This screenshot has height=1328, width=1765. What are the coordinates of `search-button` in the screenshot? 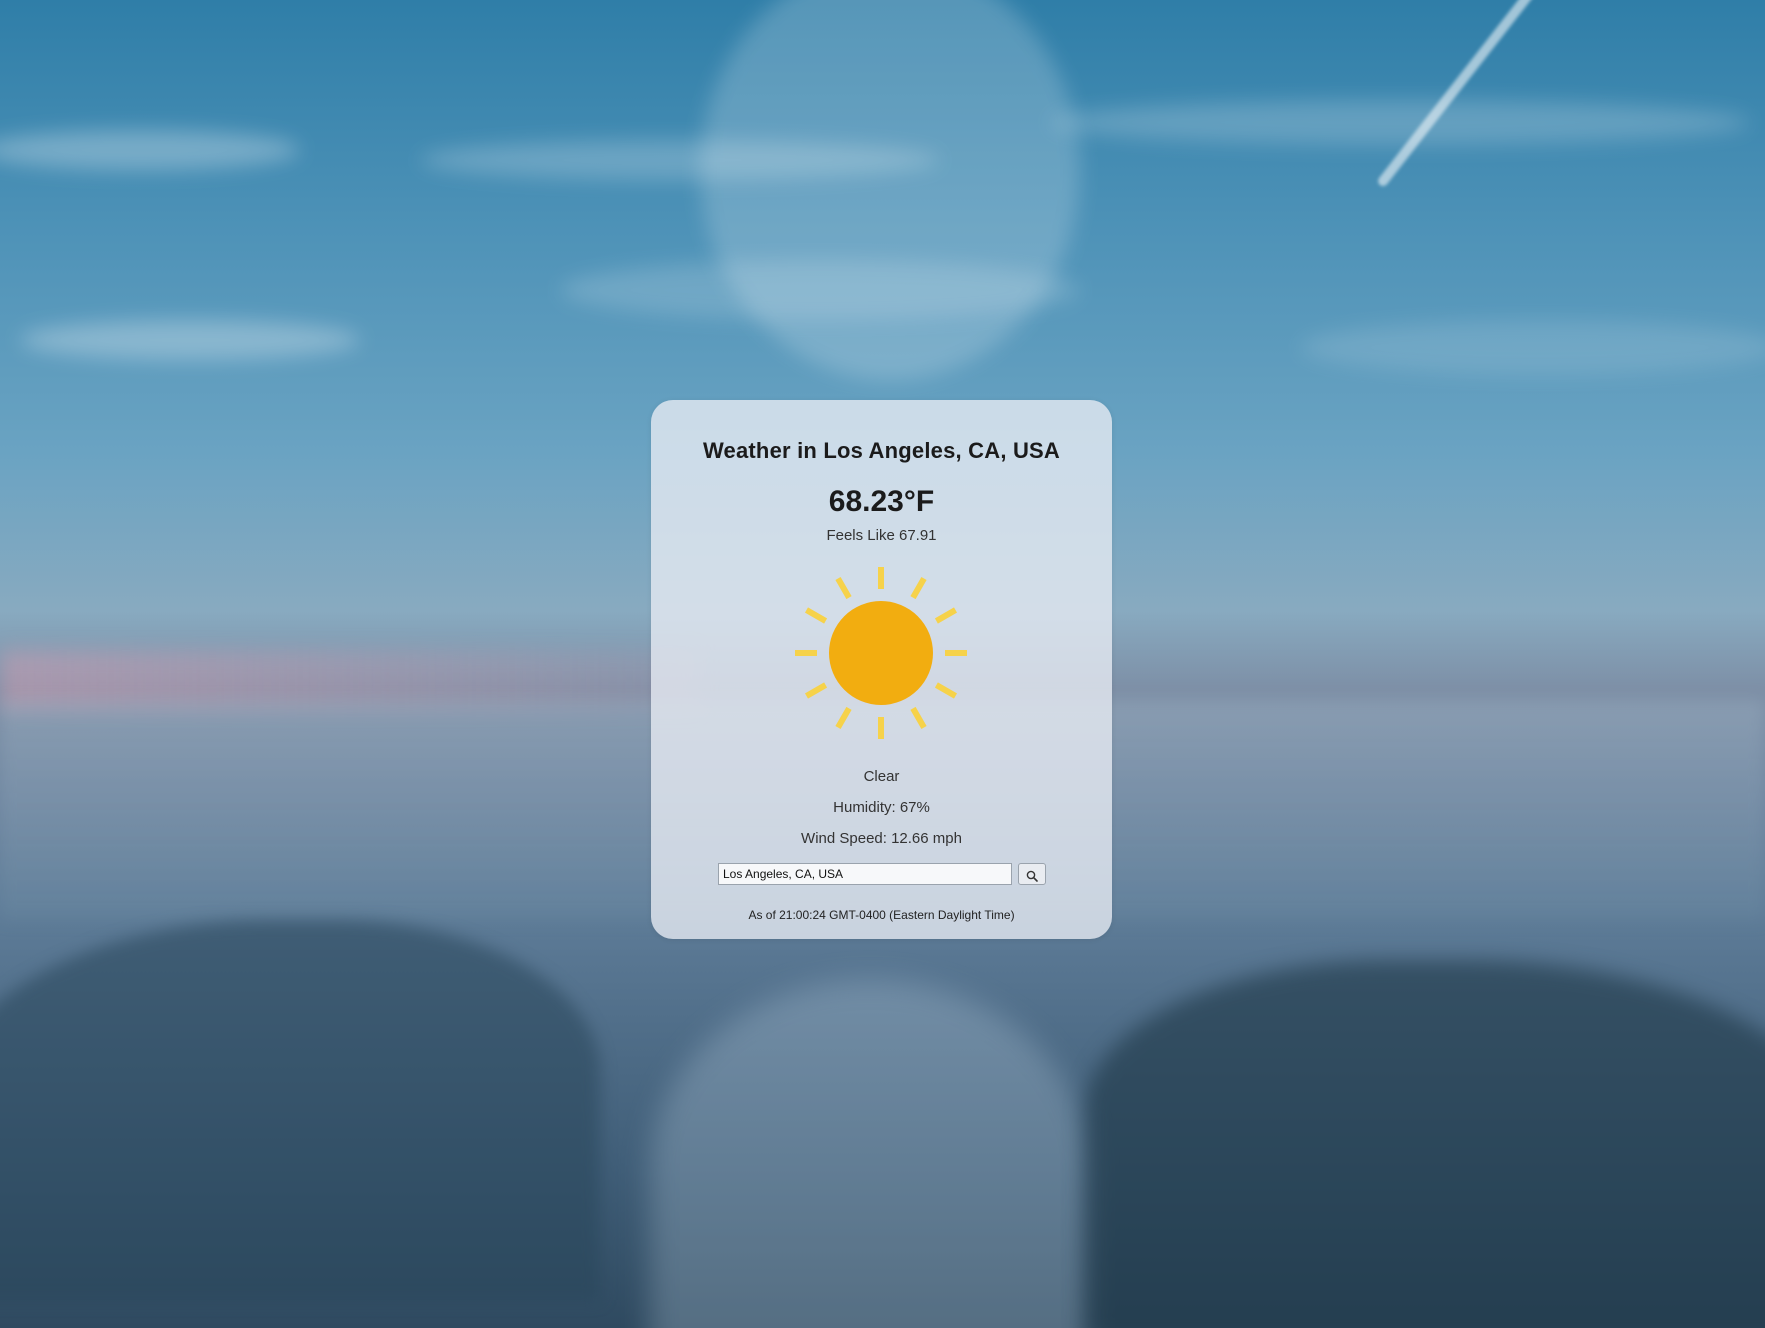 It's located at (1032, 874).